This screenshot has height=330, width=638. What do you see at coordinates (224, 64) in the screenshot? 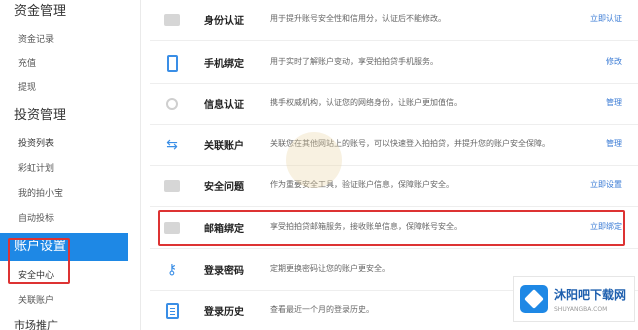
I see `row-label: 手机绑定` at bounding box center [224, 64].